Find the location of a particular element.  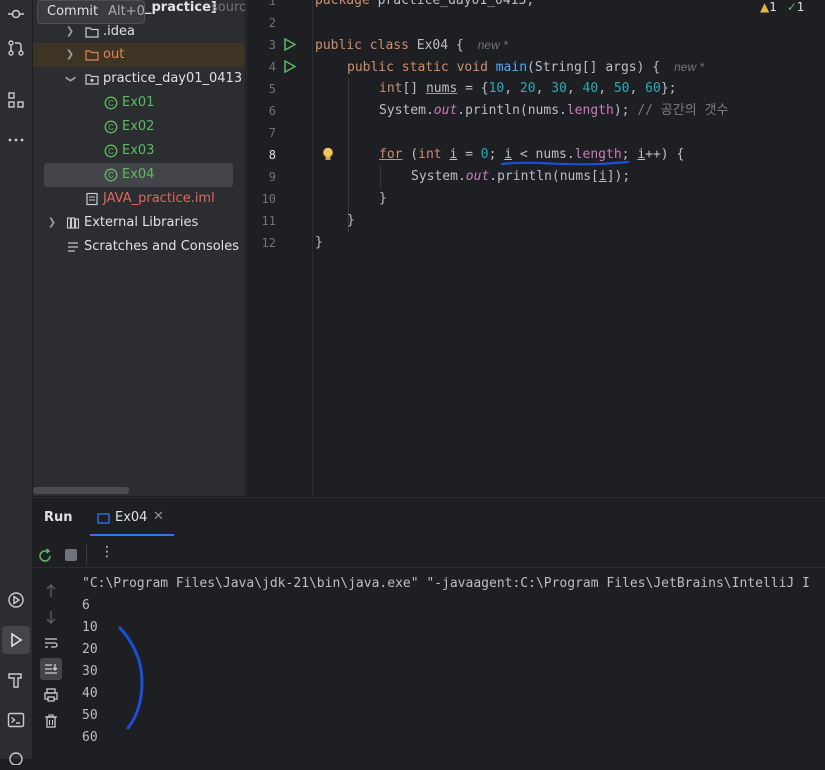

tree-item-ex01: C Ex01 is located at coordinates (139, 103).